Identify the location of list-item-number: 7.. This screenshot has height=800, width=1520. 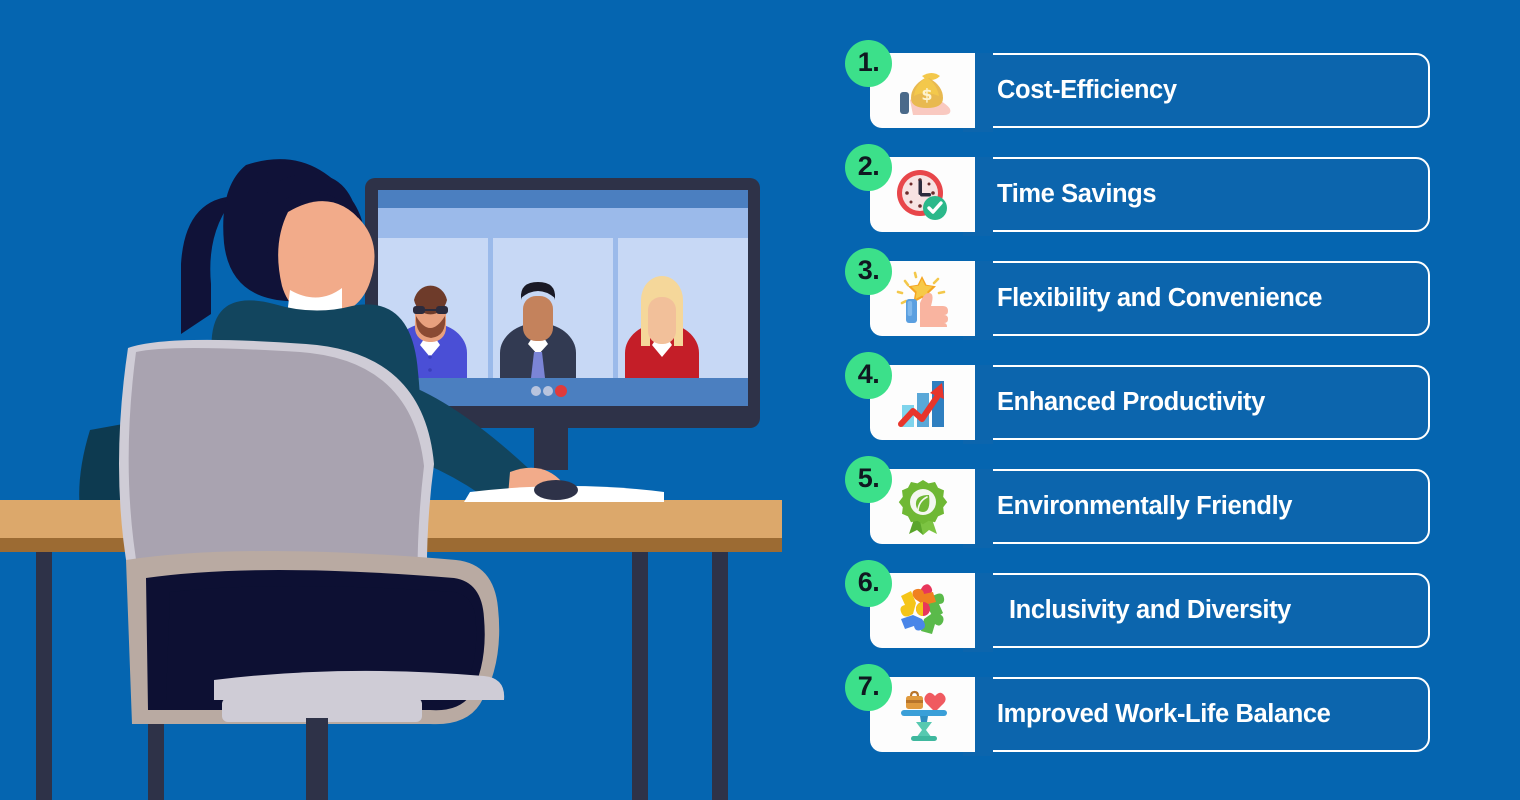
(868, 686).